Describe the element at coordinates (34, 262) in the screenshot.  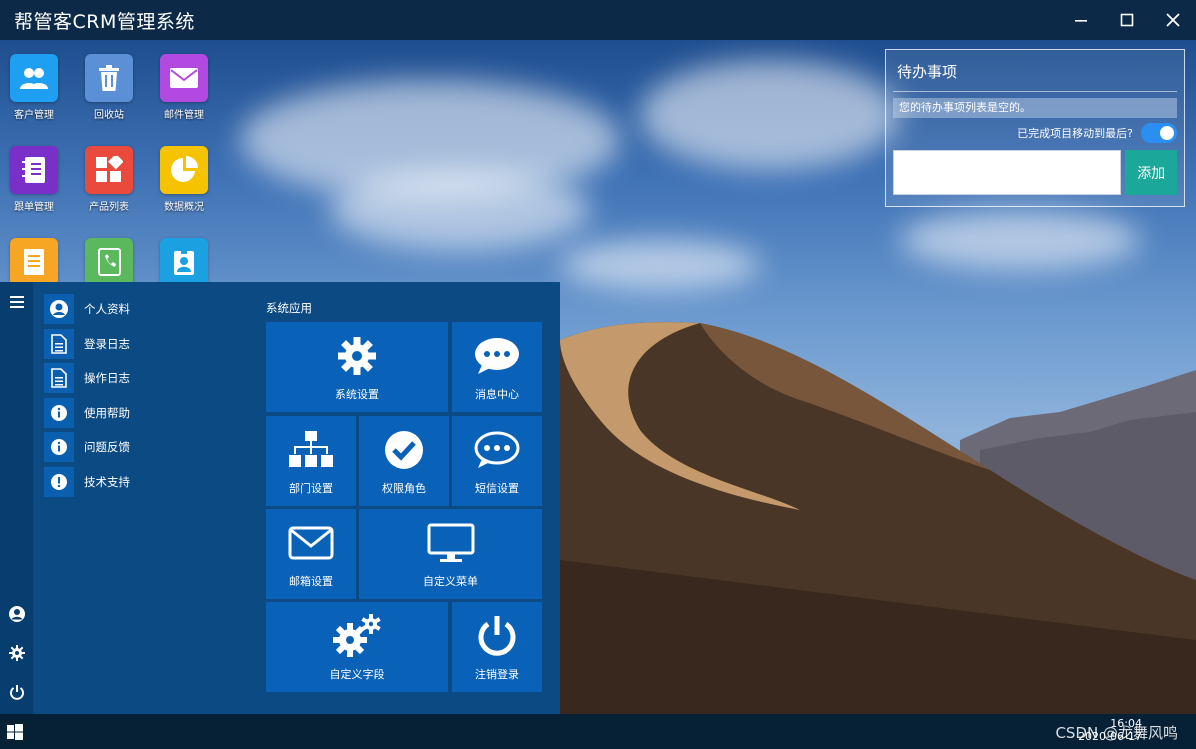
I see `document-icon` at that location.